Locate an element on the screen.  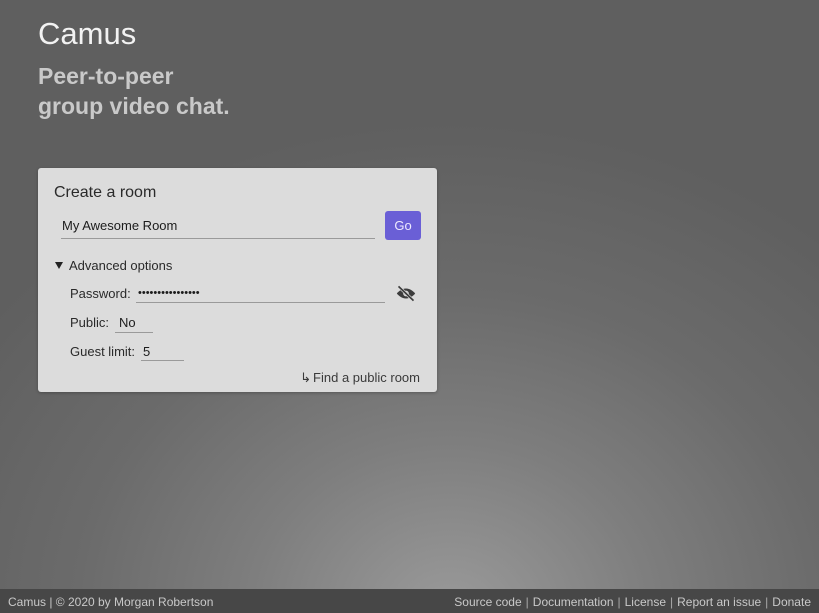
find-public-room-link: ↳ Find a public room is located at coordinates (360, 378).